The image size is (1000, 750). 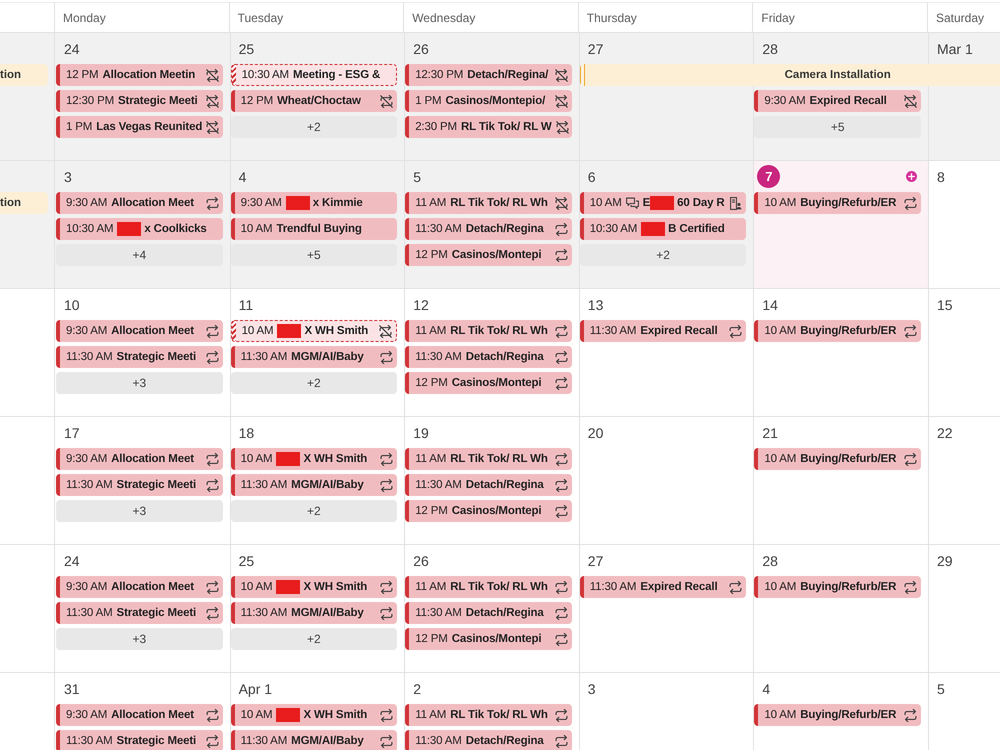 I want to click on day-number: 2, so click(x=417, y=688).